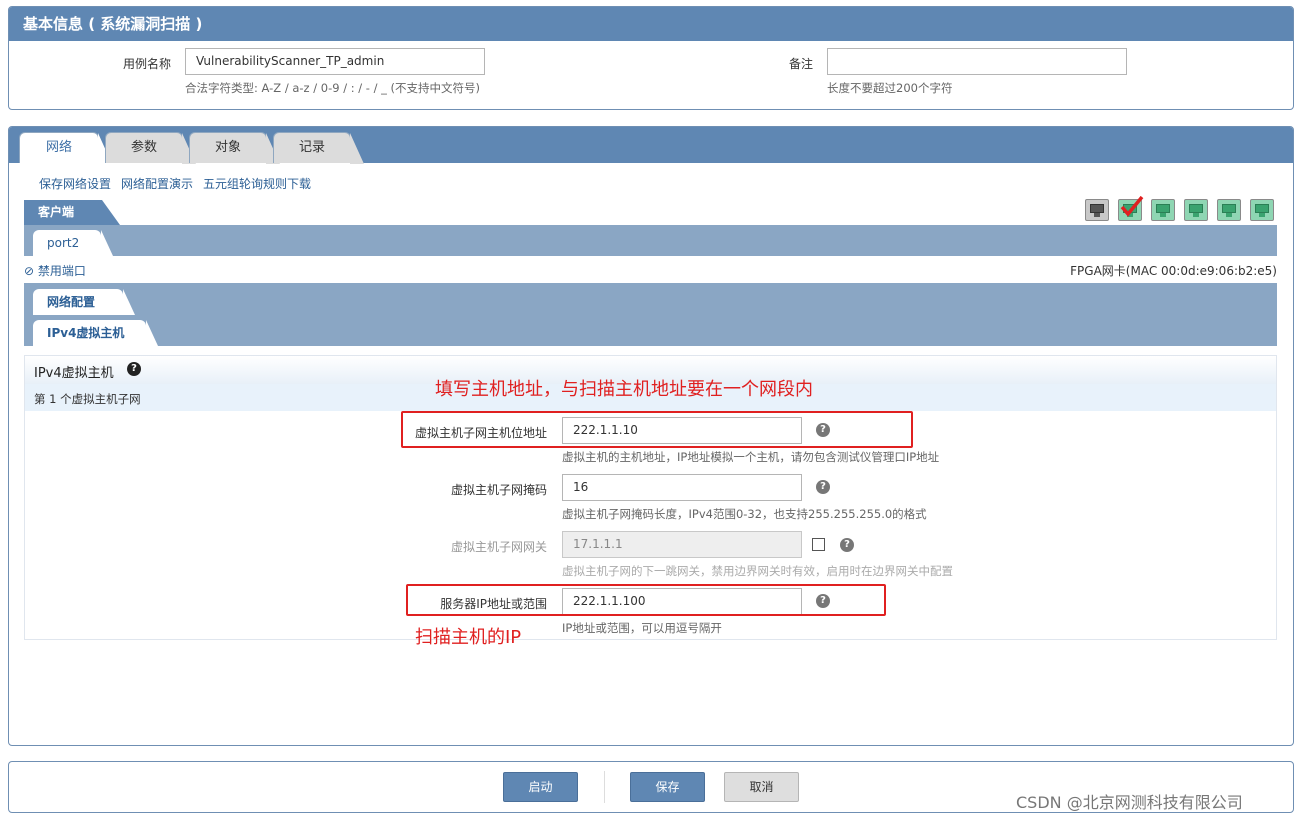 This screenshot has height=819, width=1300. What do you see at coordinates (335, 61) in the screenshot?
I see `case-name-input: VulnerabilityScanner_TP_admin` at bounding box center [335, 61].